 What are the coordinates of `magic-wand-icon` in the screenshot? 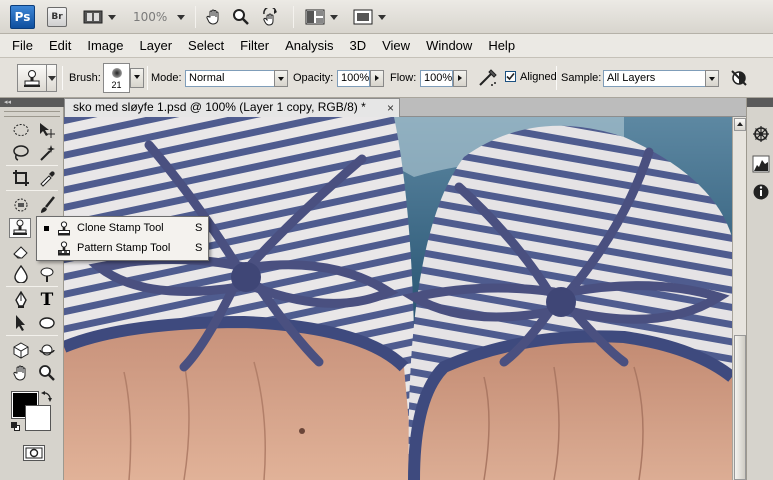 It's located at (47, 153).